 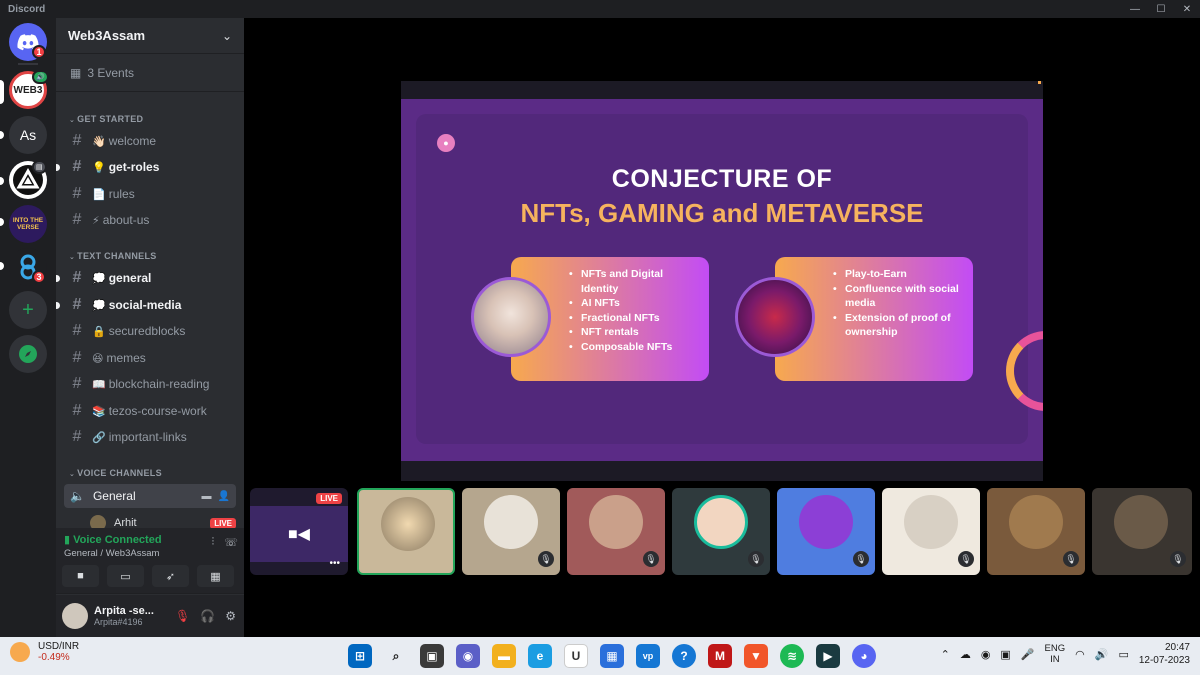 What do you see at coordinates (986, 654) in the screenshot?
I see `meet-now-icon: ◉` at bounding box center [986, 654].